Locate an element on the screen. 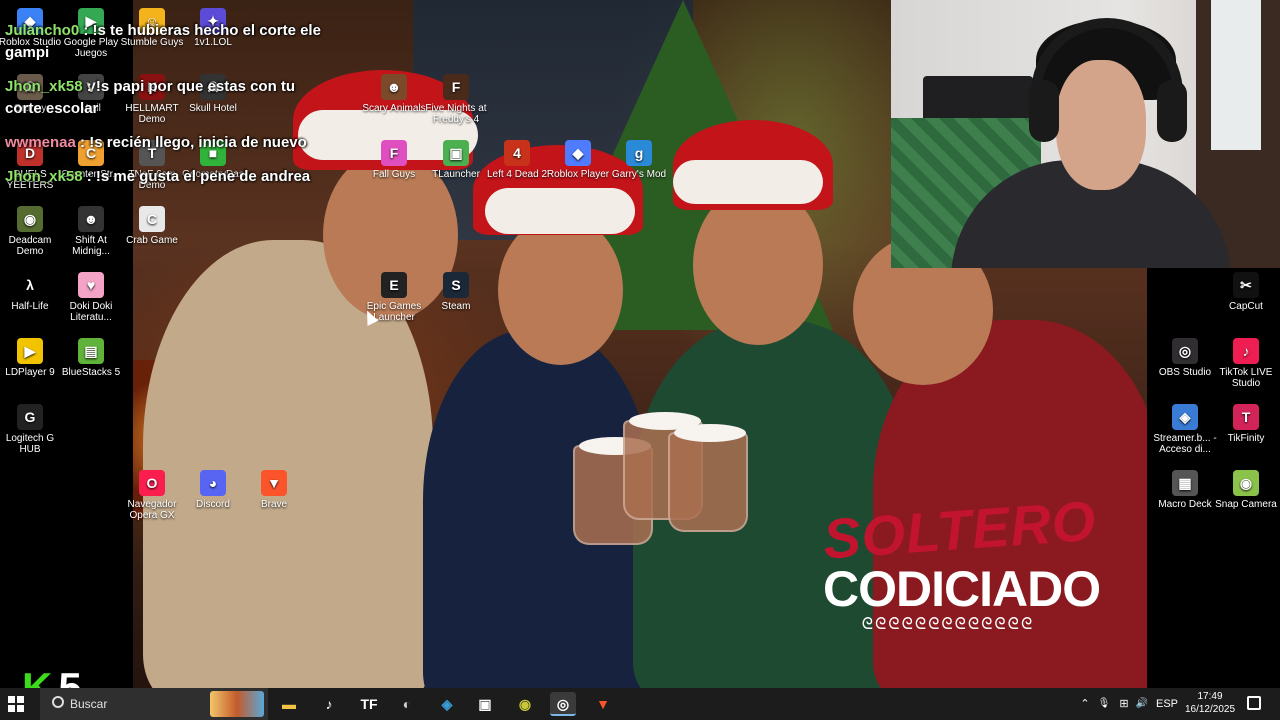 The image size is (1280, 720). roblox-player-icon: ◆ is located at coordinates (578, 153).